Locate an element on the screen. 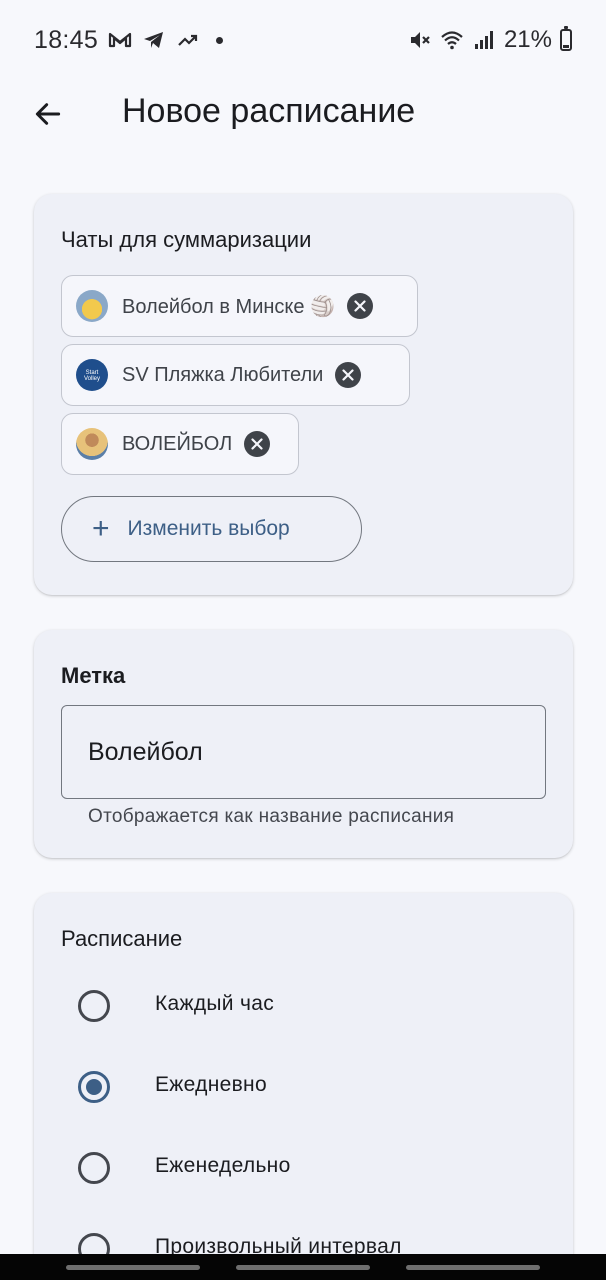 The image size is (606, 1280). notification-dot-icon is located at coordinates (220, 40).